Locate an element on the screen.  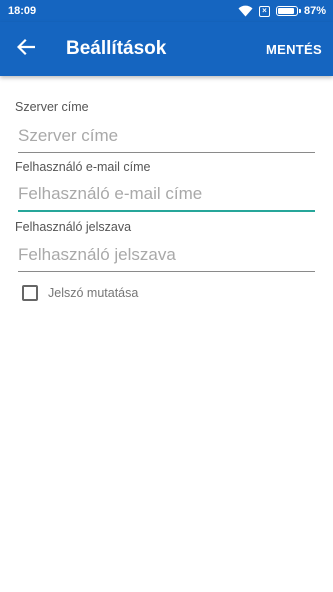
status-time: 18:09 is located at coordinates (22, 11).